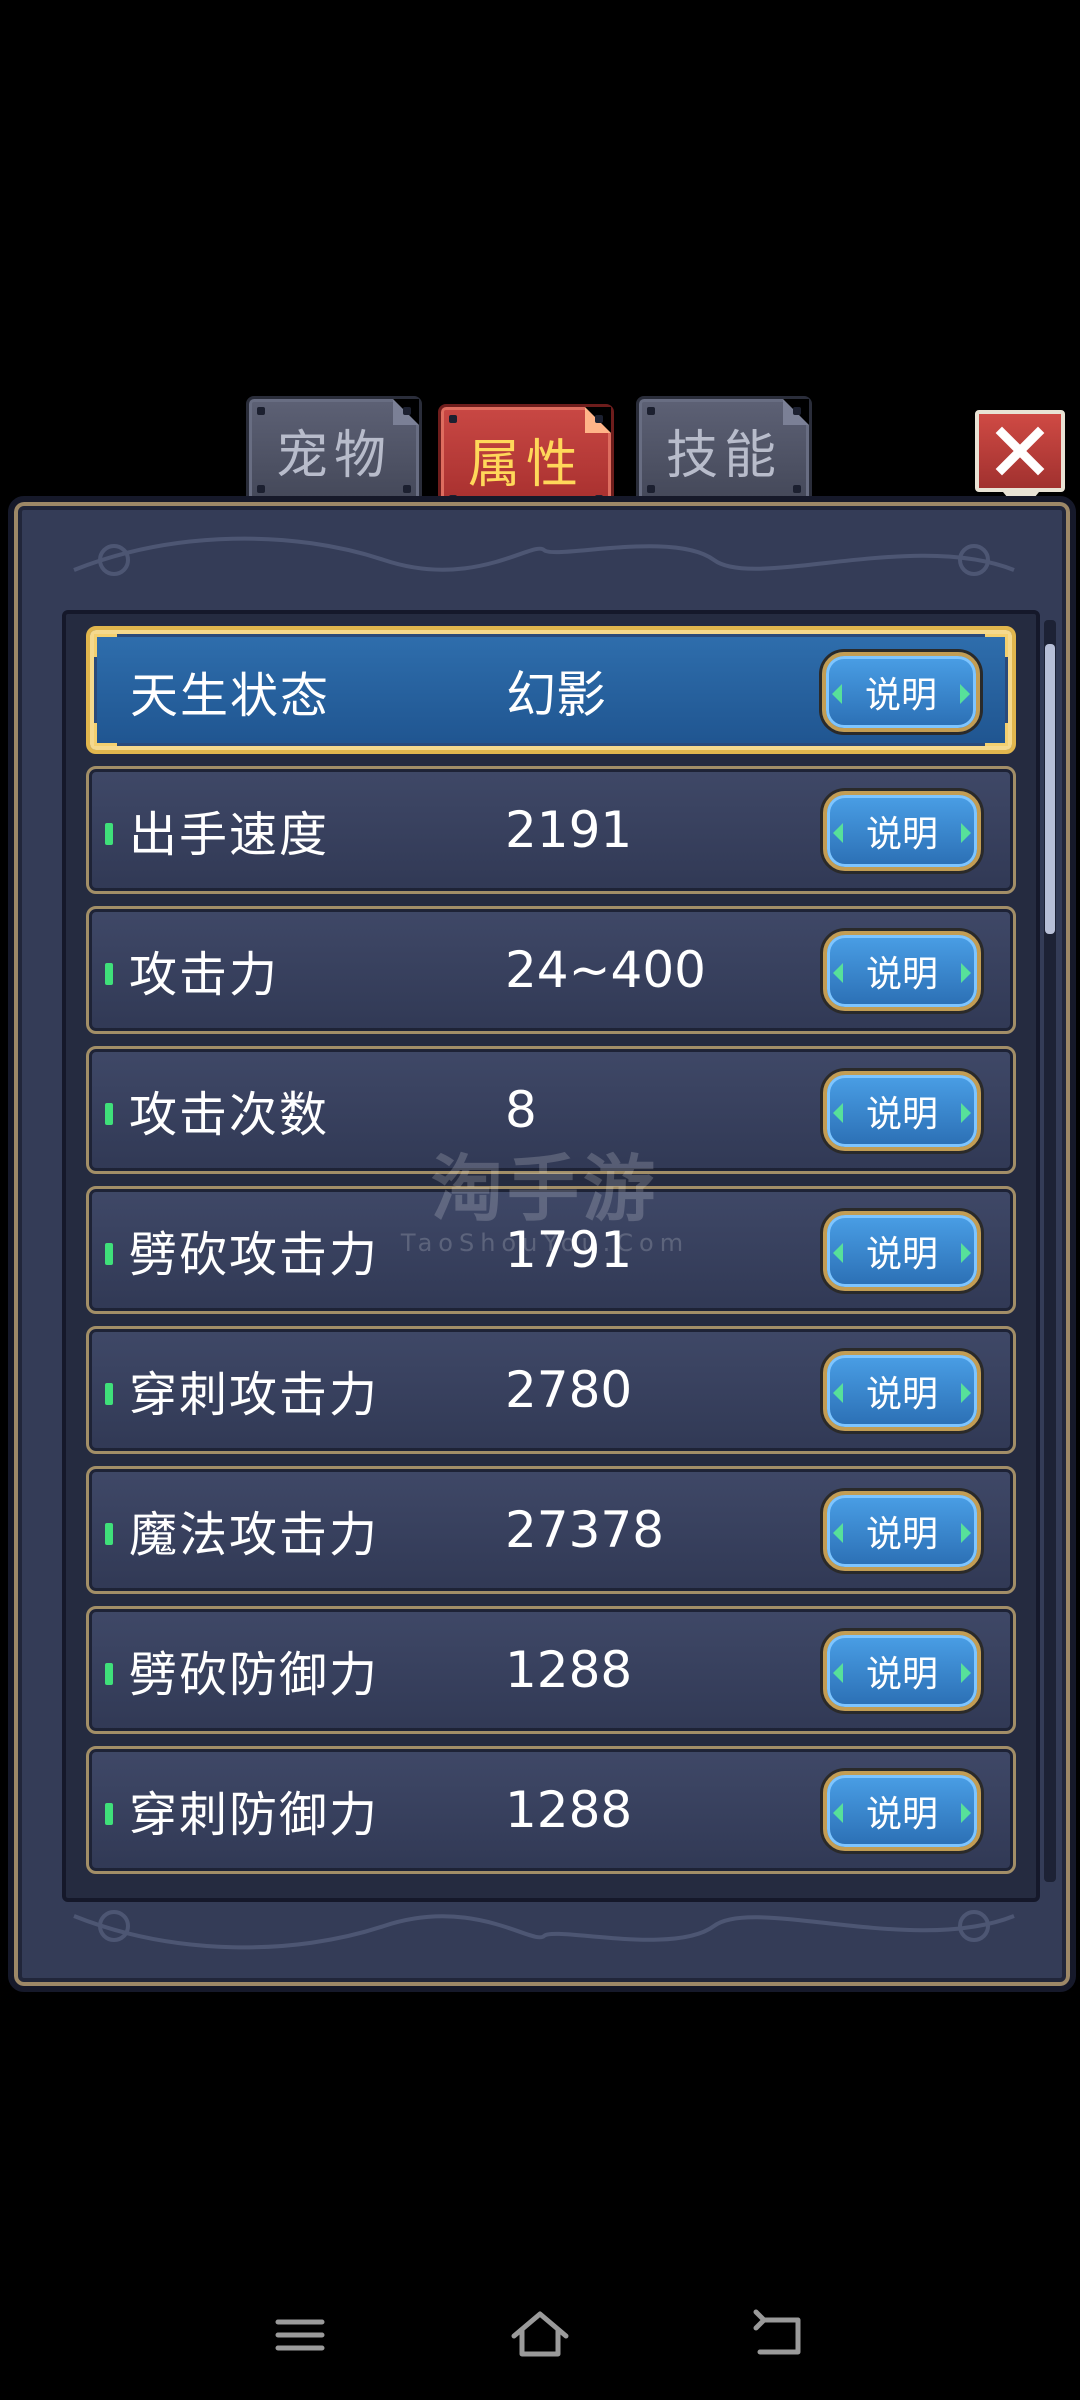 This screenshot has width=1080, height=2400. Describe the element at coordinates (544, 556) in the screenshot. I see `panel-ornament-top` at that location.